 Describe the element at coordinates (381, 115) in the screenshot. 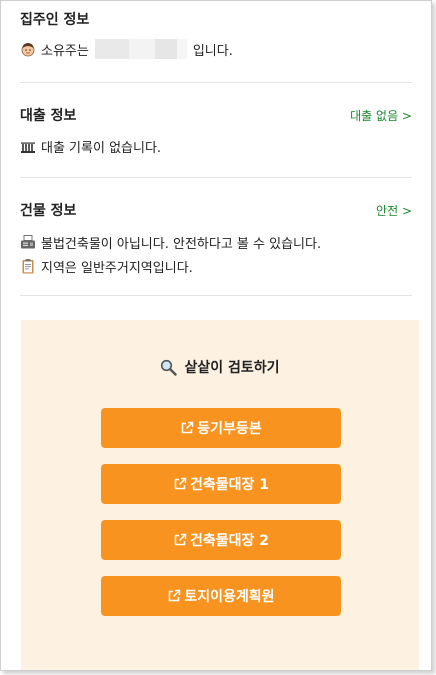

I see `loan-status-link: 대출 없음 >` at that location.